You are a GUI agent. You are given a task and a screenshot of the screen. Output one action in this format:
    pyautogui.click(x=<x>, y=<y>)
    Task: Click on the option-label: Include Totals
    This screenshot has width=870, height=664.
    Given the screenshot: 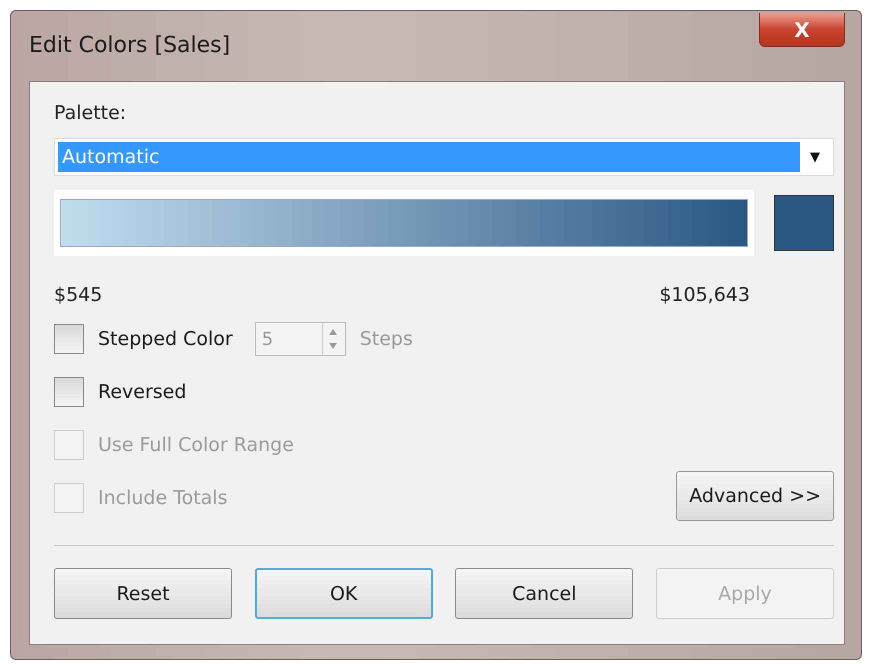 What is the action you would take?
    pyautogui.click(x=163, y=498)
    